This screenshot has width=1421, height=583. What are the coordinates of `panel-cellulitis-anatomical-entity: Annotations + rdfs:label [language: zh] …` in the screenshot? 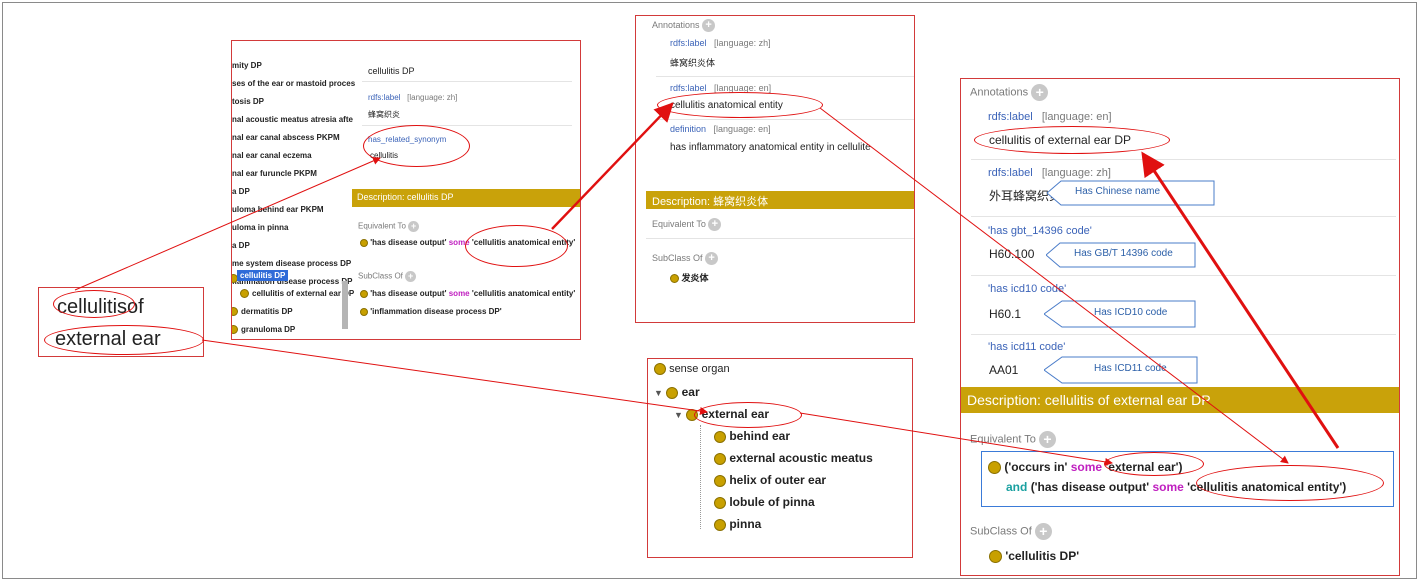 It's located at (775, 169).